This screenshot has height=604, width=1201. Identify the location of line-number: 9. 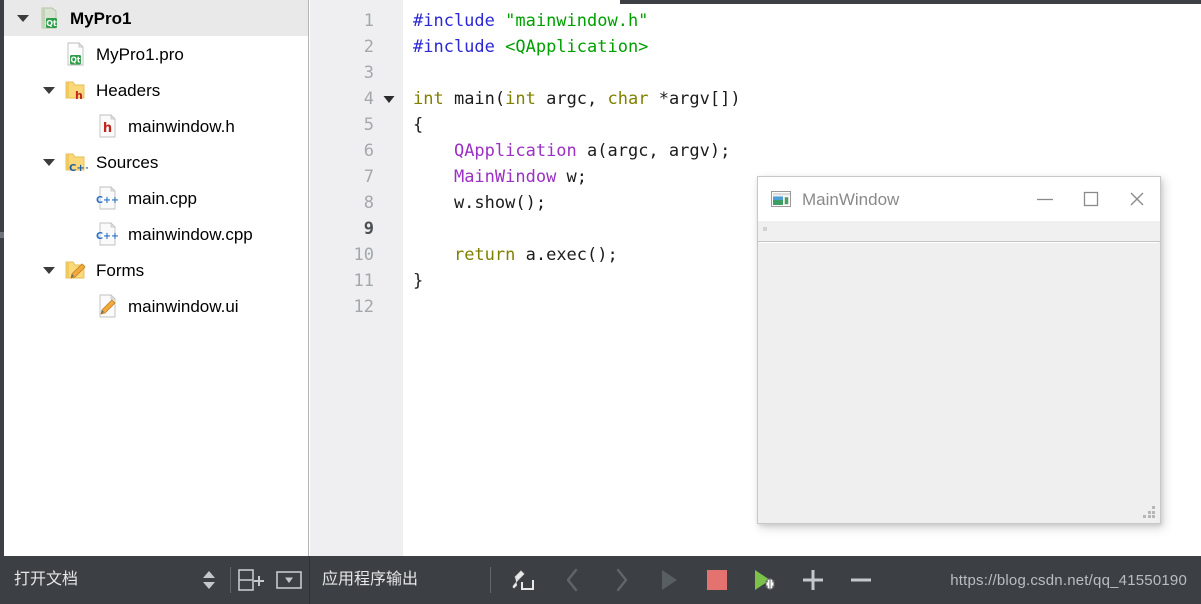
(368, 229).